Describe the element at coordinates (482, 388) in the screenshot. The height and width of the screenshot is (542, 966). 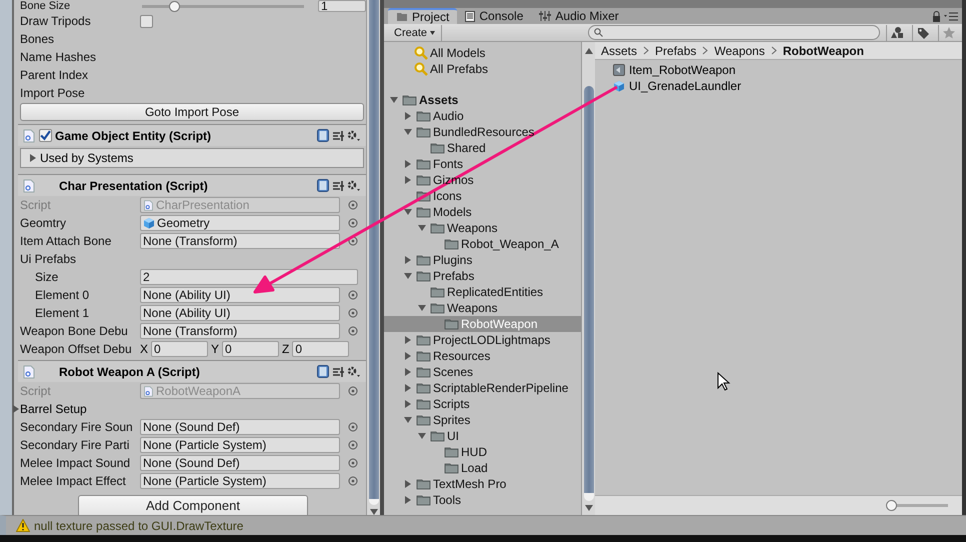
I see `folder-tree-item: ScriptableRenderPipeline` at that location.